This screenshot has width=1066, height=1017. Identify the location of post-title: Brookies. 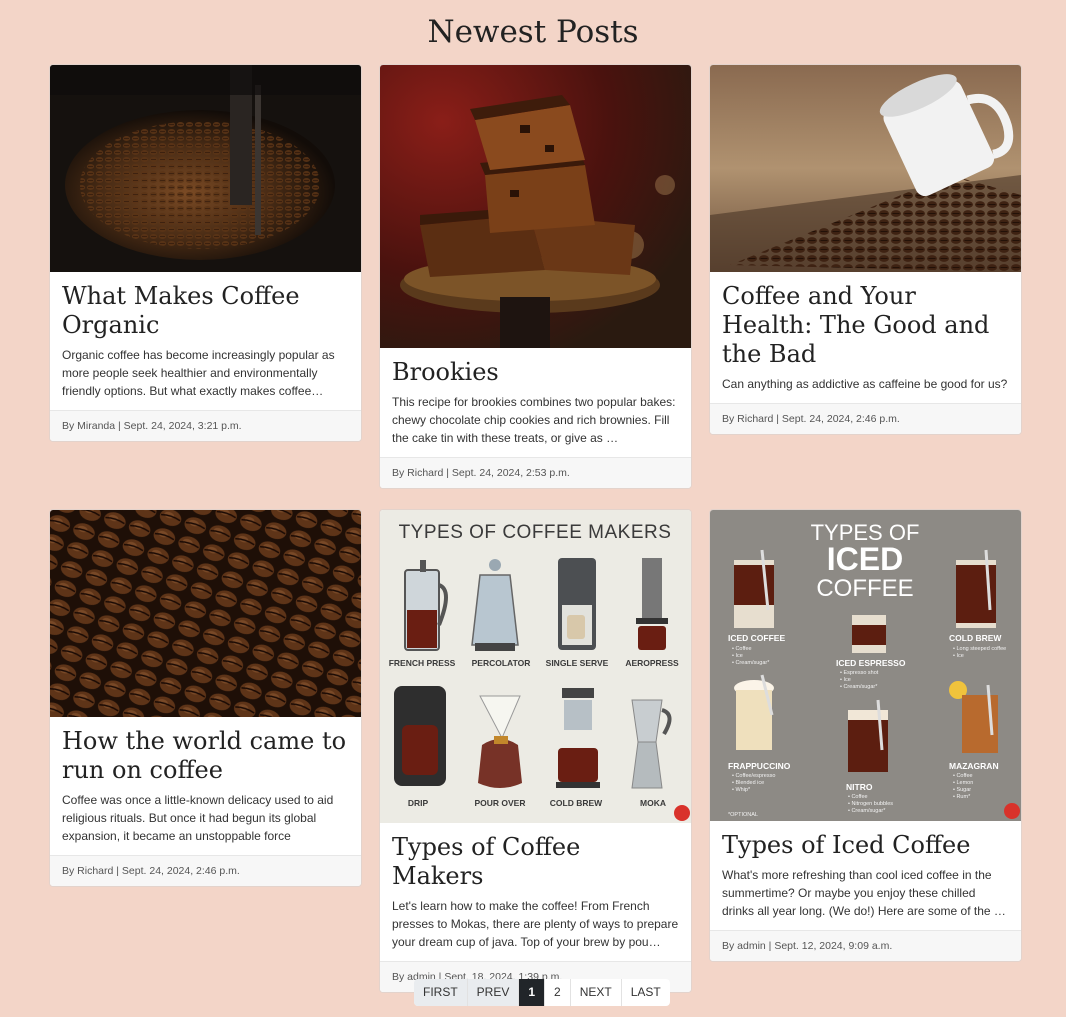
(535, 372).